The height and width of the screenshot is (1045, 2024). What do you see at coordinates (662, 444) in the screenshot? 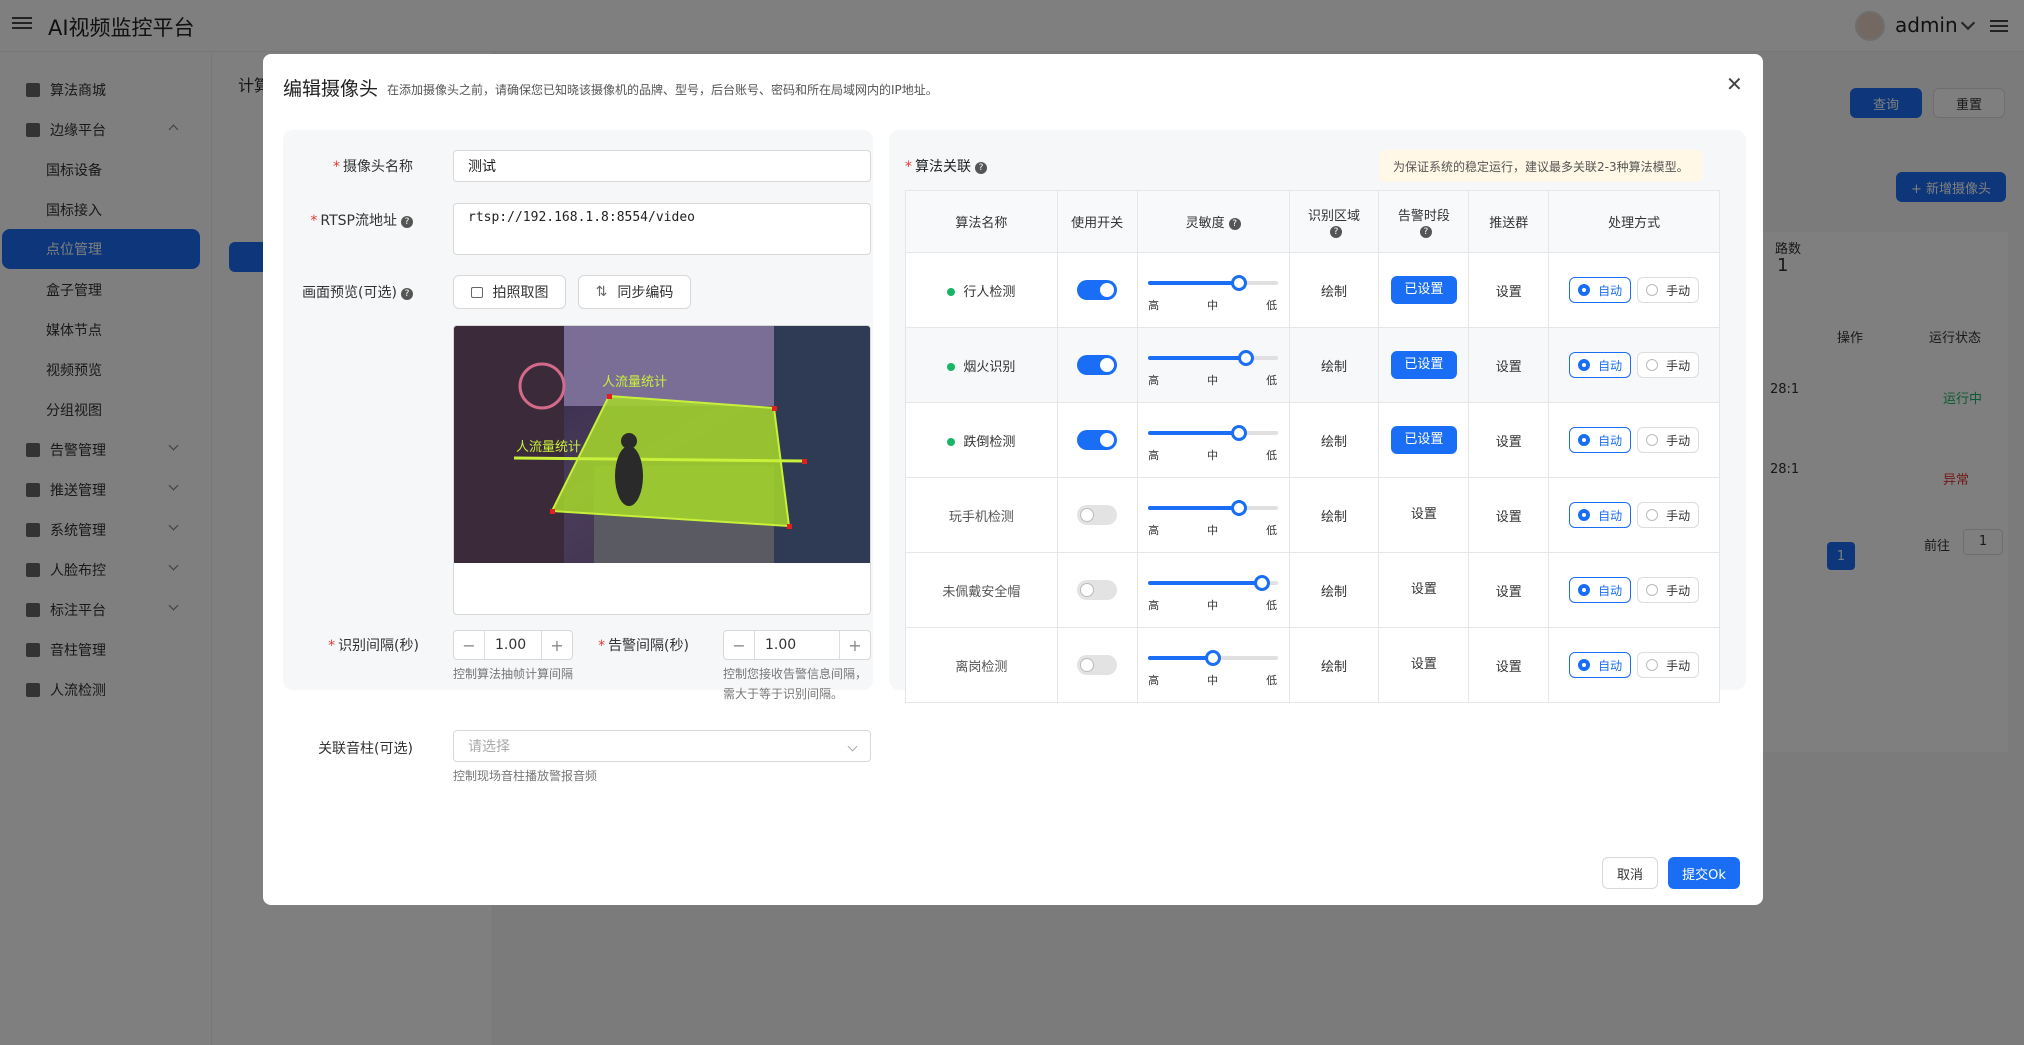
I see `camera-snapshot: 人流量统计 人流量统计` at bounding box center [662, 444].